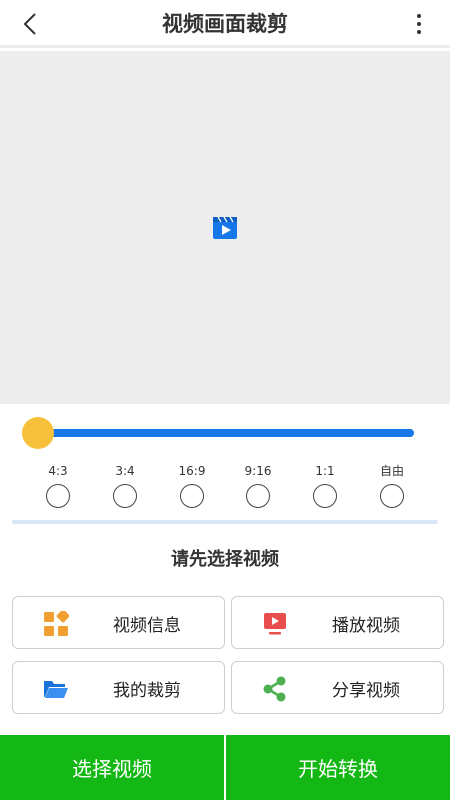 This screenshot has width=450, height=800. I want to click on ratio-label: 自由, so click(391, 471).